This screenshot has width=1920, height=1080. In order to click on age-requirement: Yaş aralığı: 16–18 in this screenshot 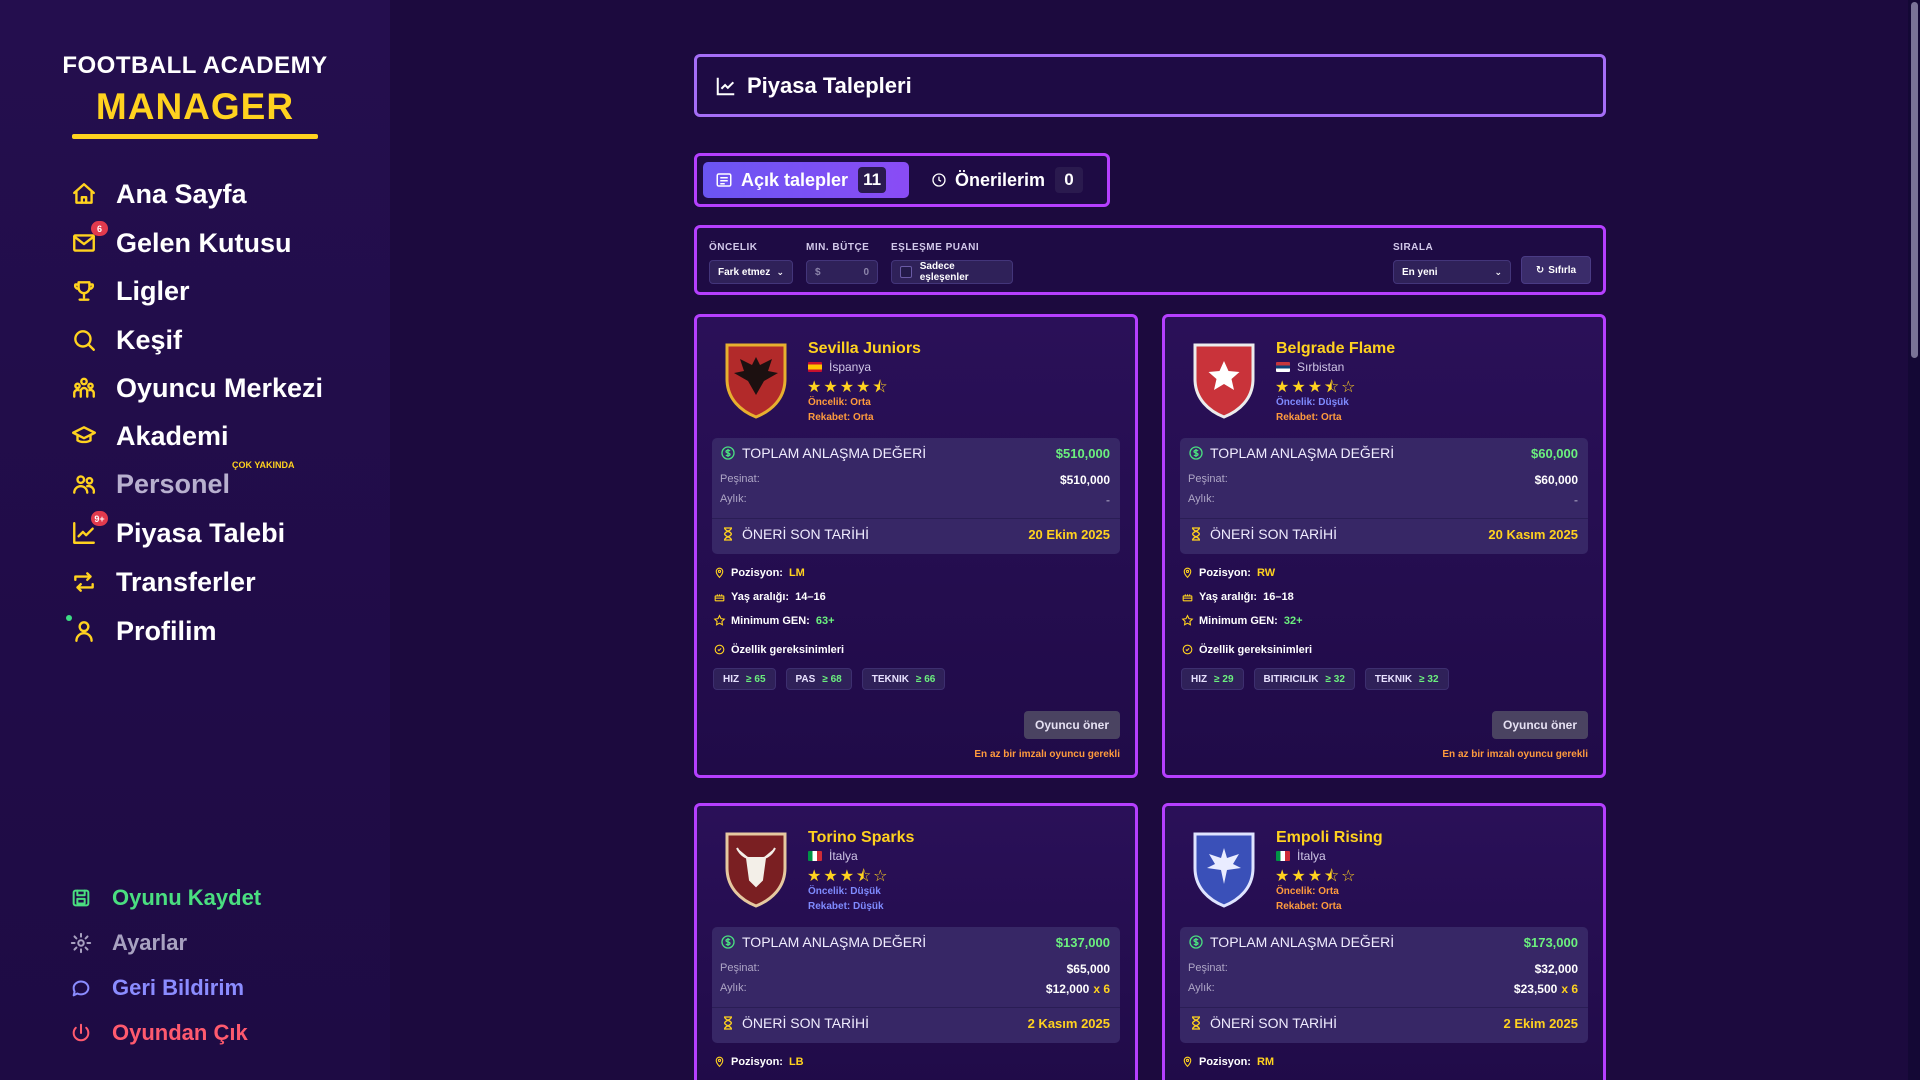, I will do `click(1237, 596)`.